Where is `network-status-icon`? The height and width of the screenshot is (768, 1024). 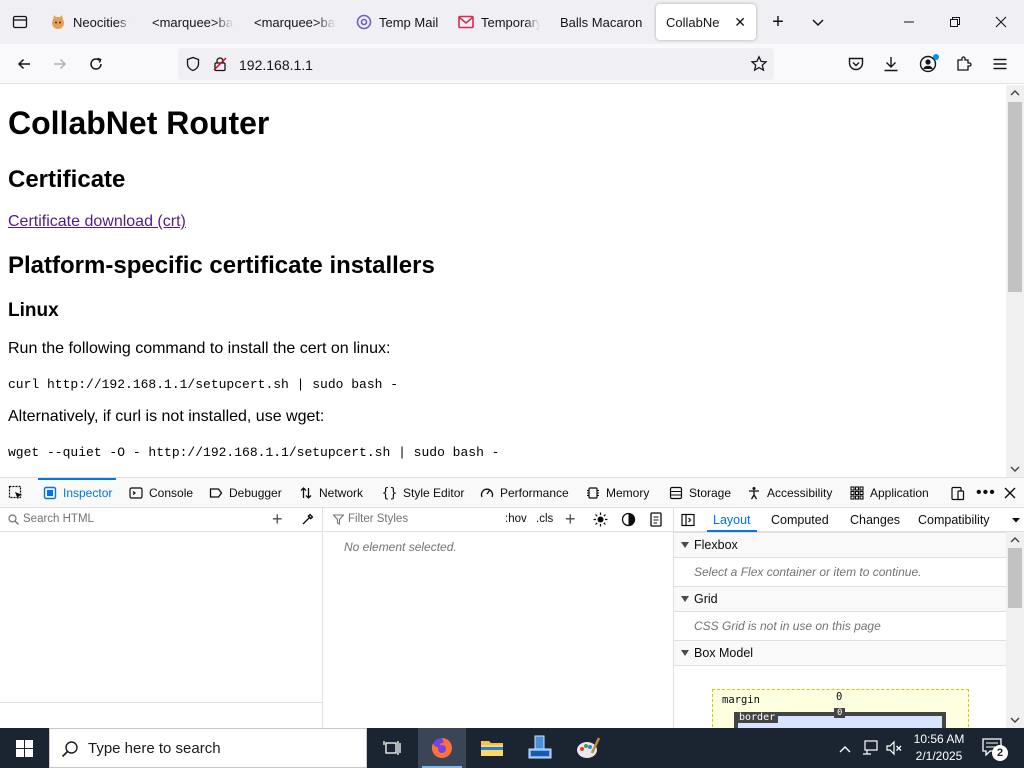
network-status-icon is located at coordinates (870, 750).